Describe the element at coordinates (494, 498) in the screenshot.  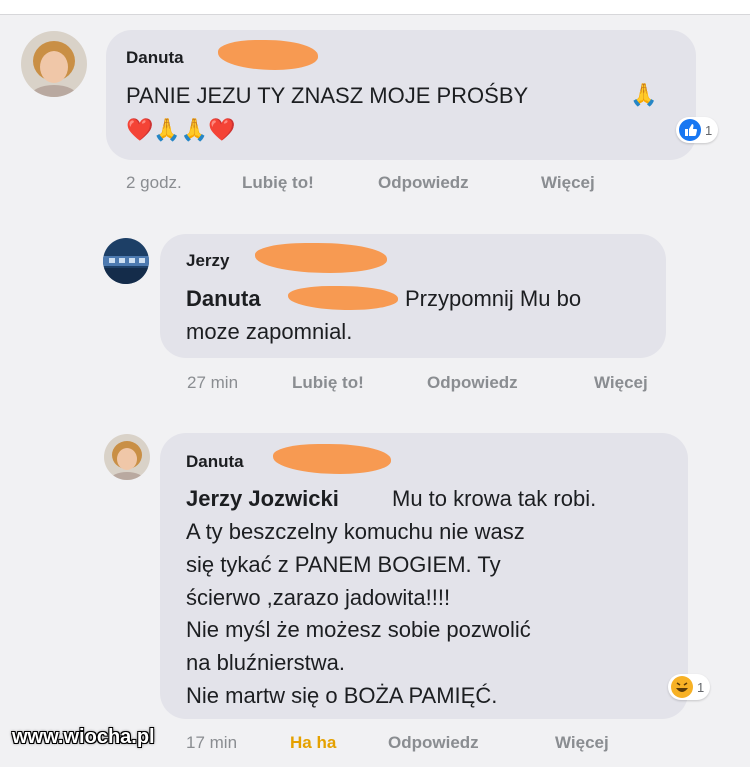
I see `comment-text-line: Mu to krowa tak robi.` at that location.